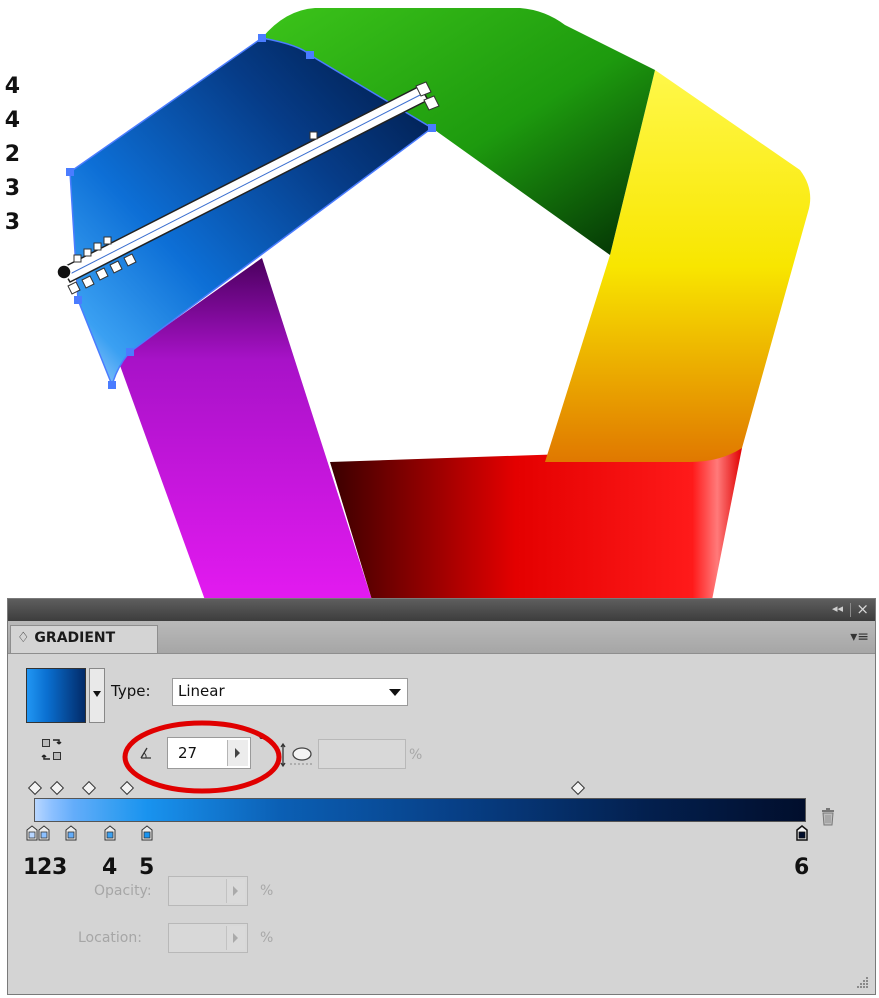 The image size is (879, 998). What do you see at coordinates (56, 695) in the screenshot?
I see `gradient-swatch` at bounding box center [56, 695].